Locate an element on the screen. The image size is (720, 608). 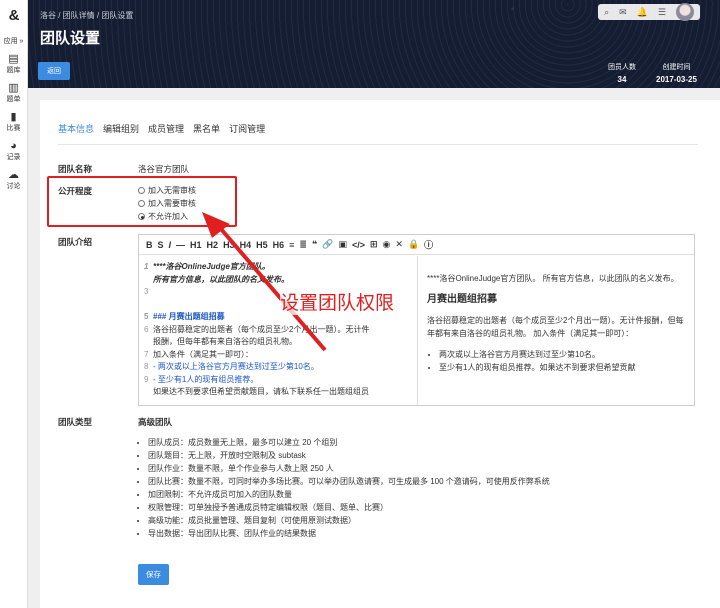
app-toggle-button: 应用 » is located at coordinates (13, 41).